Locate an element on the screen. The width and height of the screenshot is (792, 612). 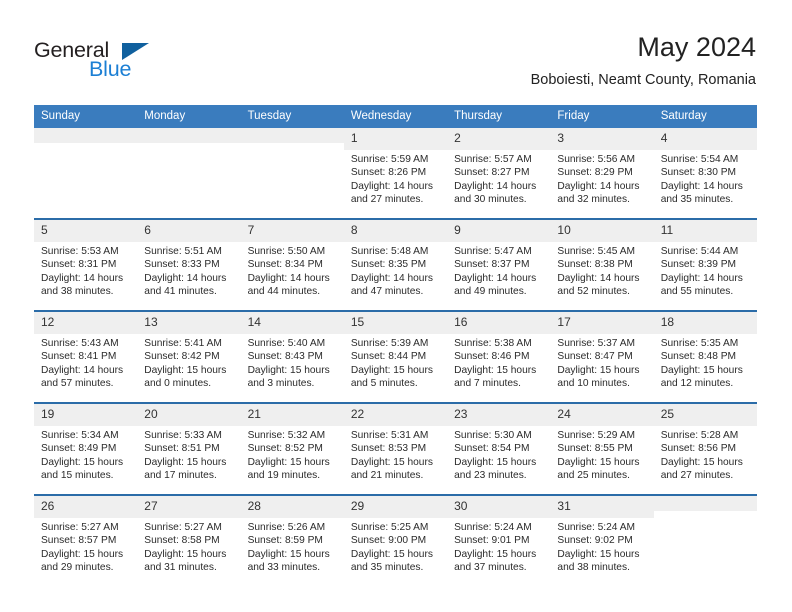
day-number: 30 is located at coordinates (499, 507).